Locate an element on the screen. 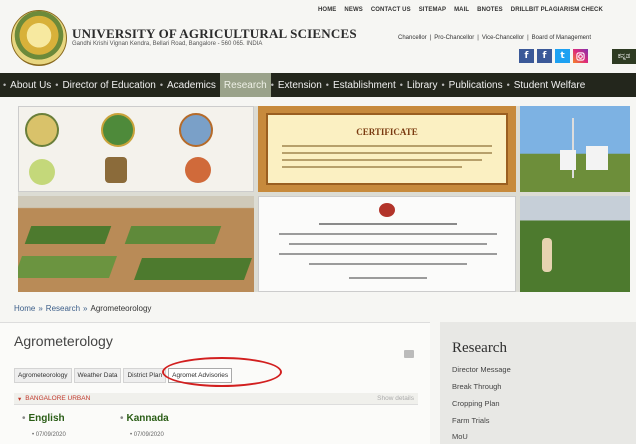  region-right-text: Show details is located at coordinates (395, 398).